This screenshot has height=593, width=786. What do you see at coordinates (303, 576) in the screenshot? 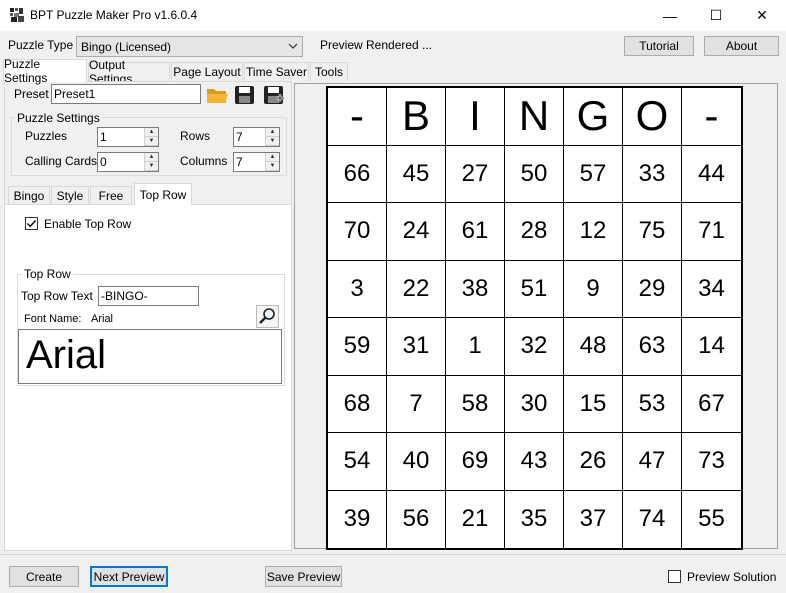
I see `save-preview-button: Save Preview` at bounding box center [303, 576].